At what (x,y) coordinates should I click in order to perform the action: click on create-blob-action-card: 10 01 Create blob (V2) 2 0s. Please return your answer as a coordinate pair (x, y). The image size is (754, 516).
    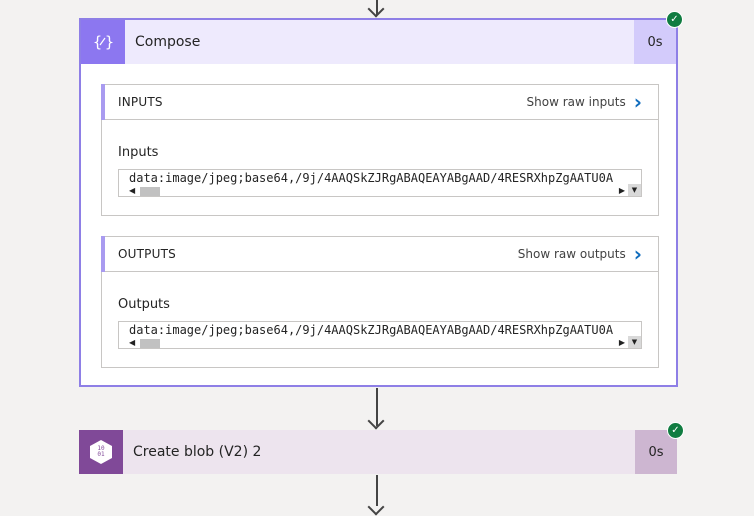
    Looking at the image, I should click on (378, 452).